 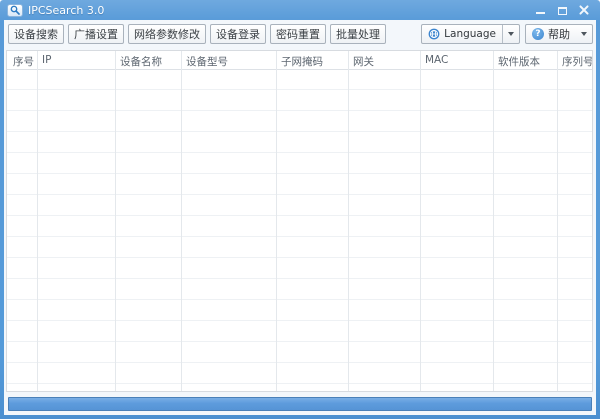 What do you see at coordinates (148, 60) in the screenshot?
I see `column-header-device-name: 设备名称` at bounding box center [148, 60].